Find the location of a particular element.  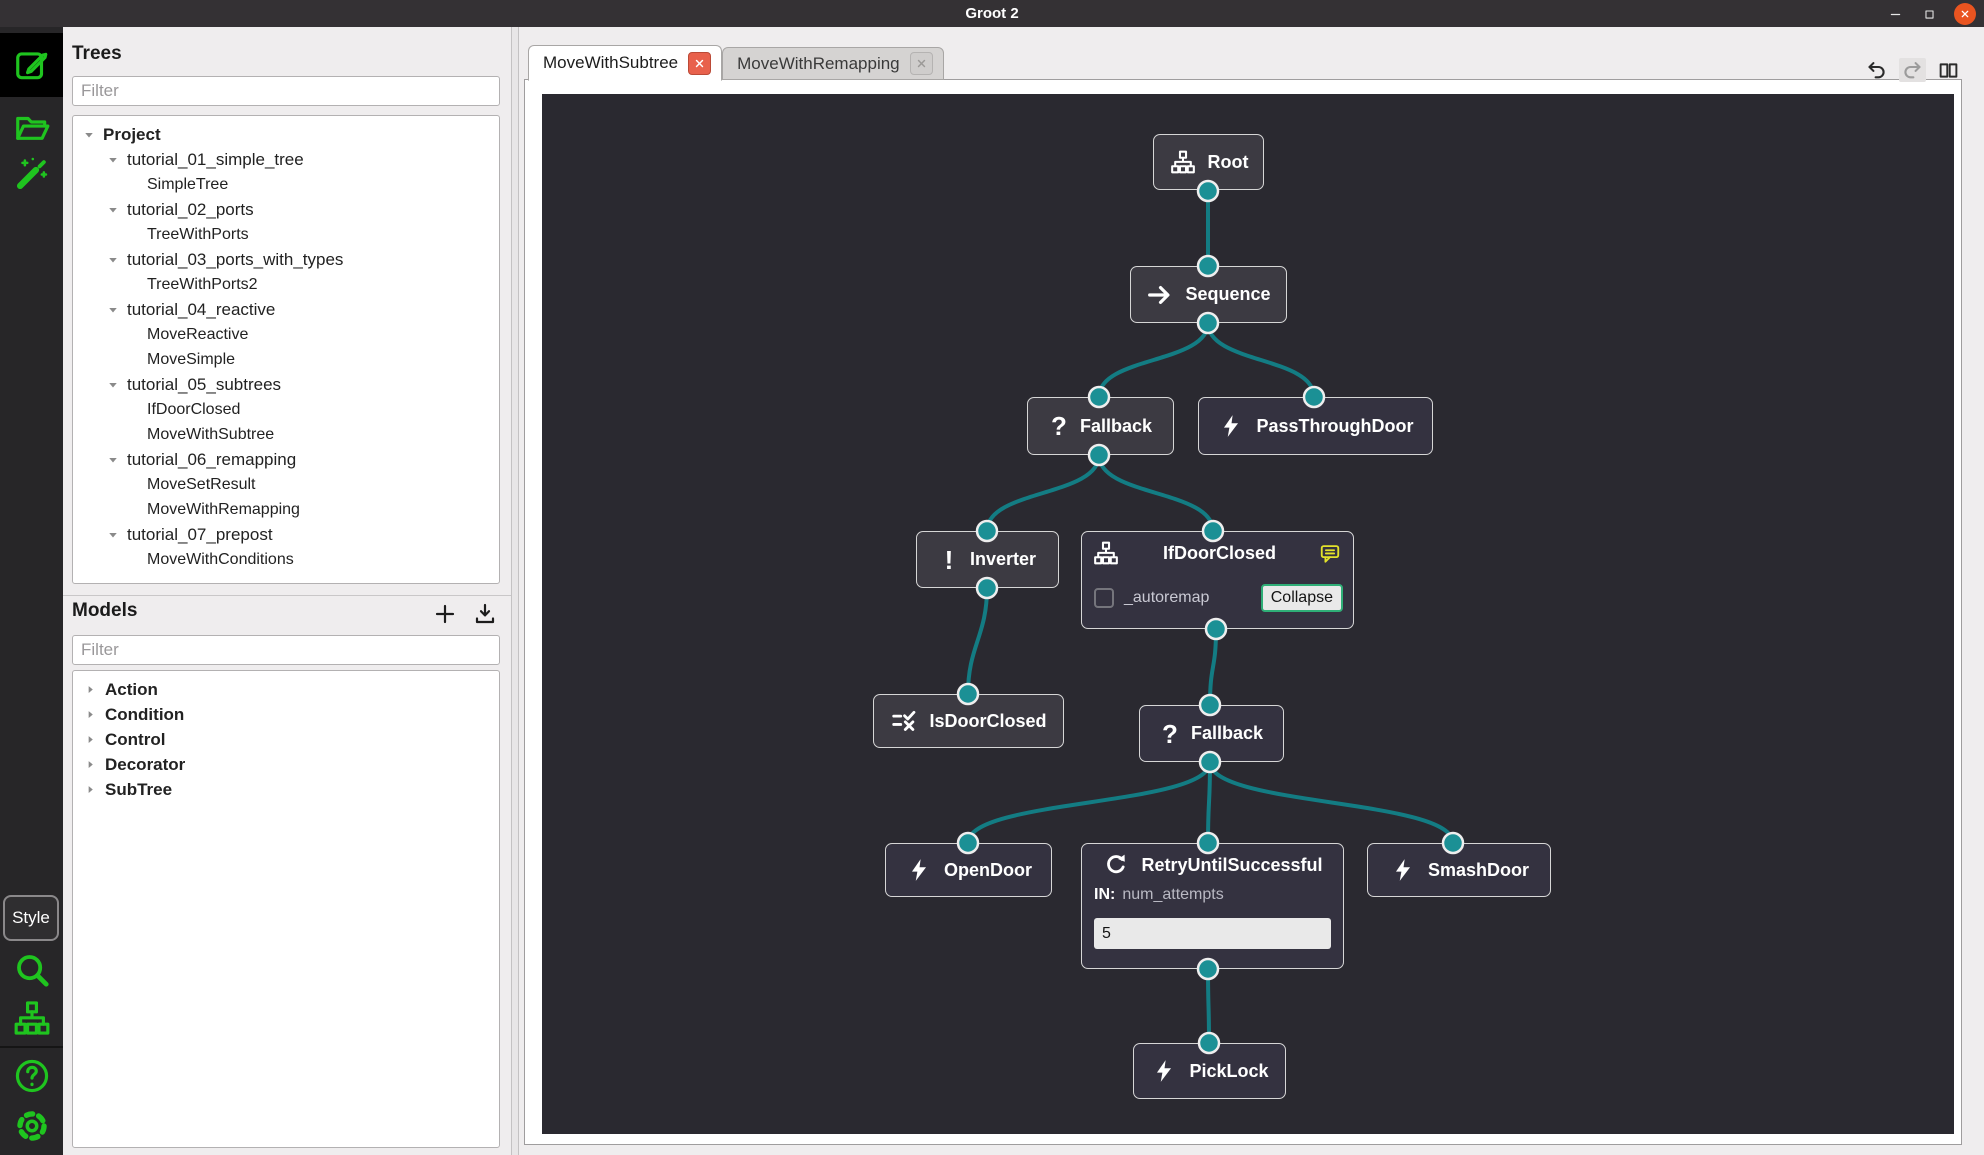

settings-icon is located at coordinates (32, 1126).